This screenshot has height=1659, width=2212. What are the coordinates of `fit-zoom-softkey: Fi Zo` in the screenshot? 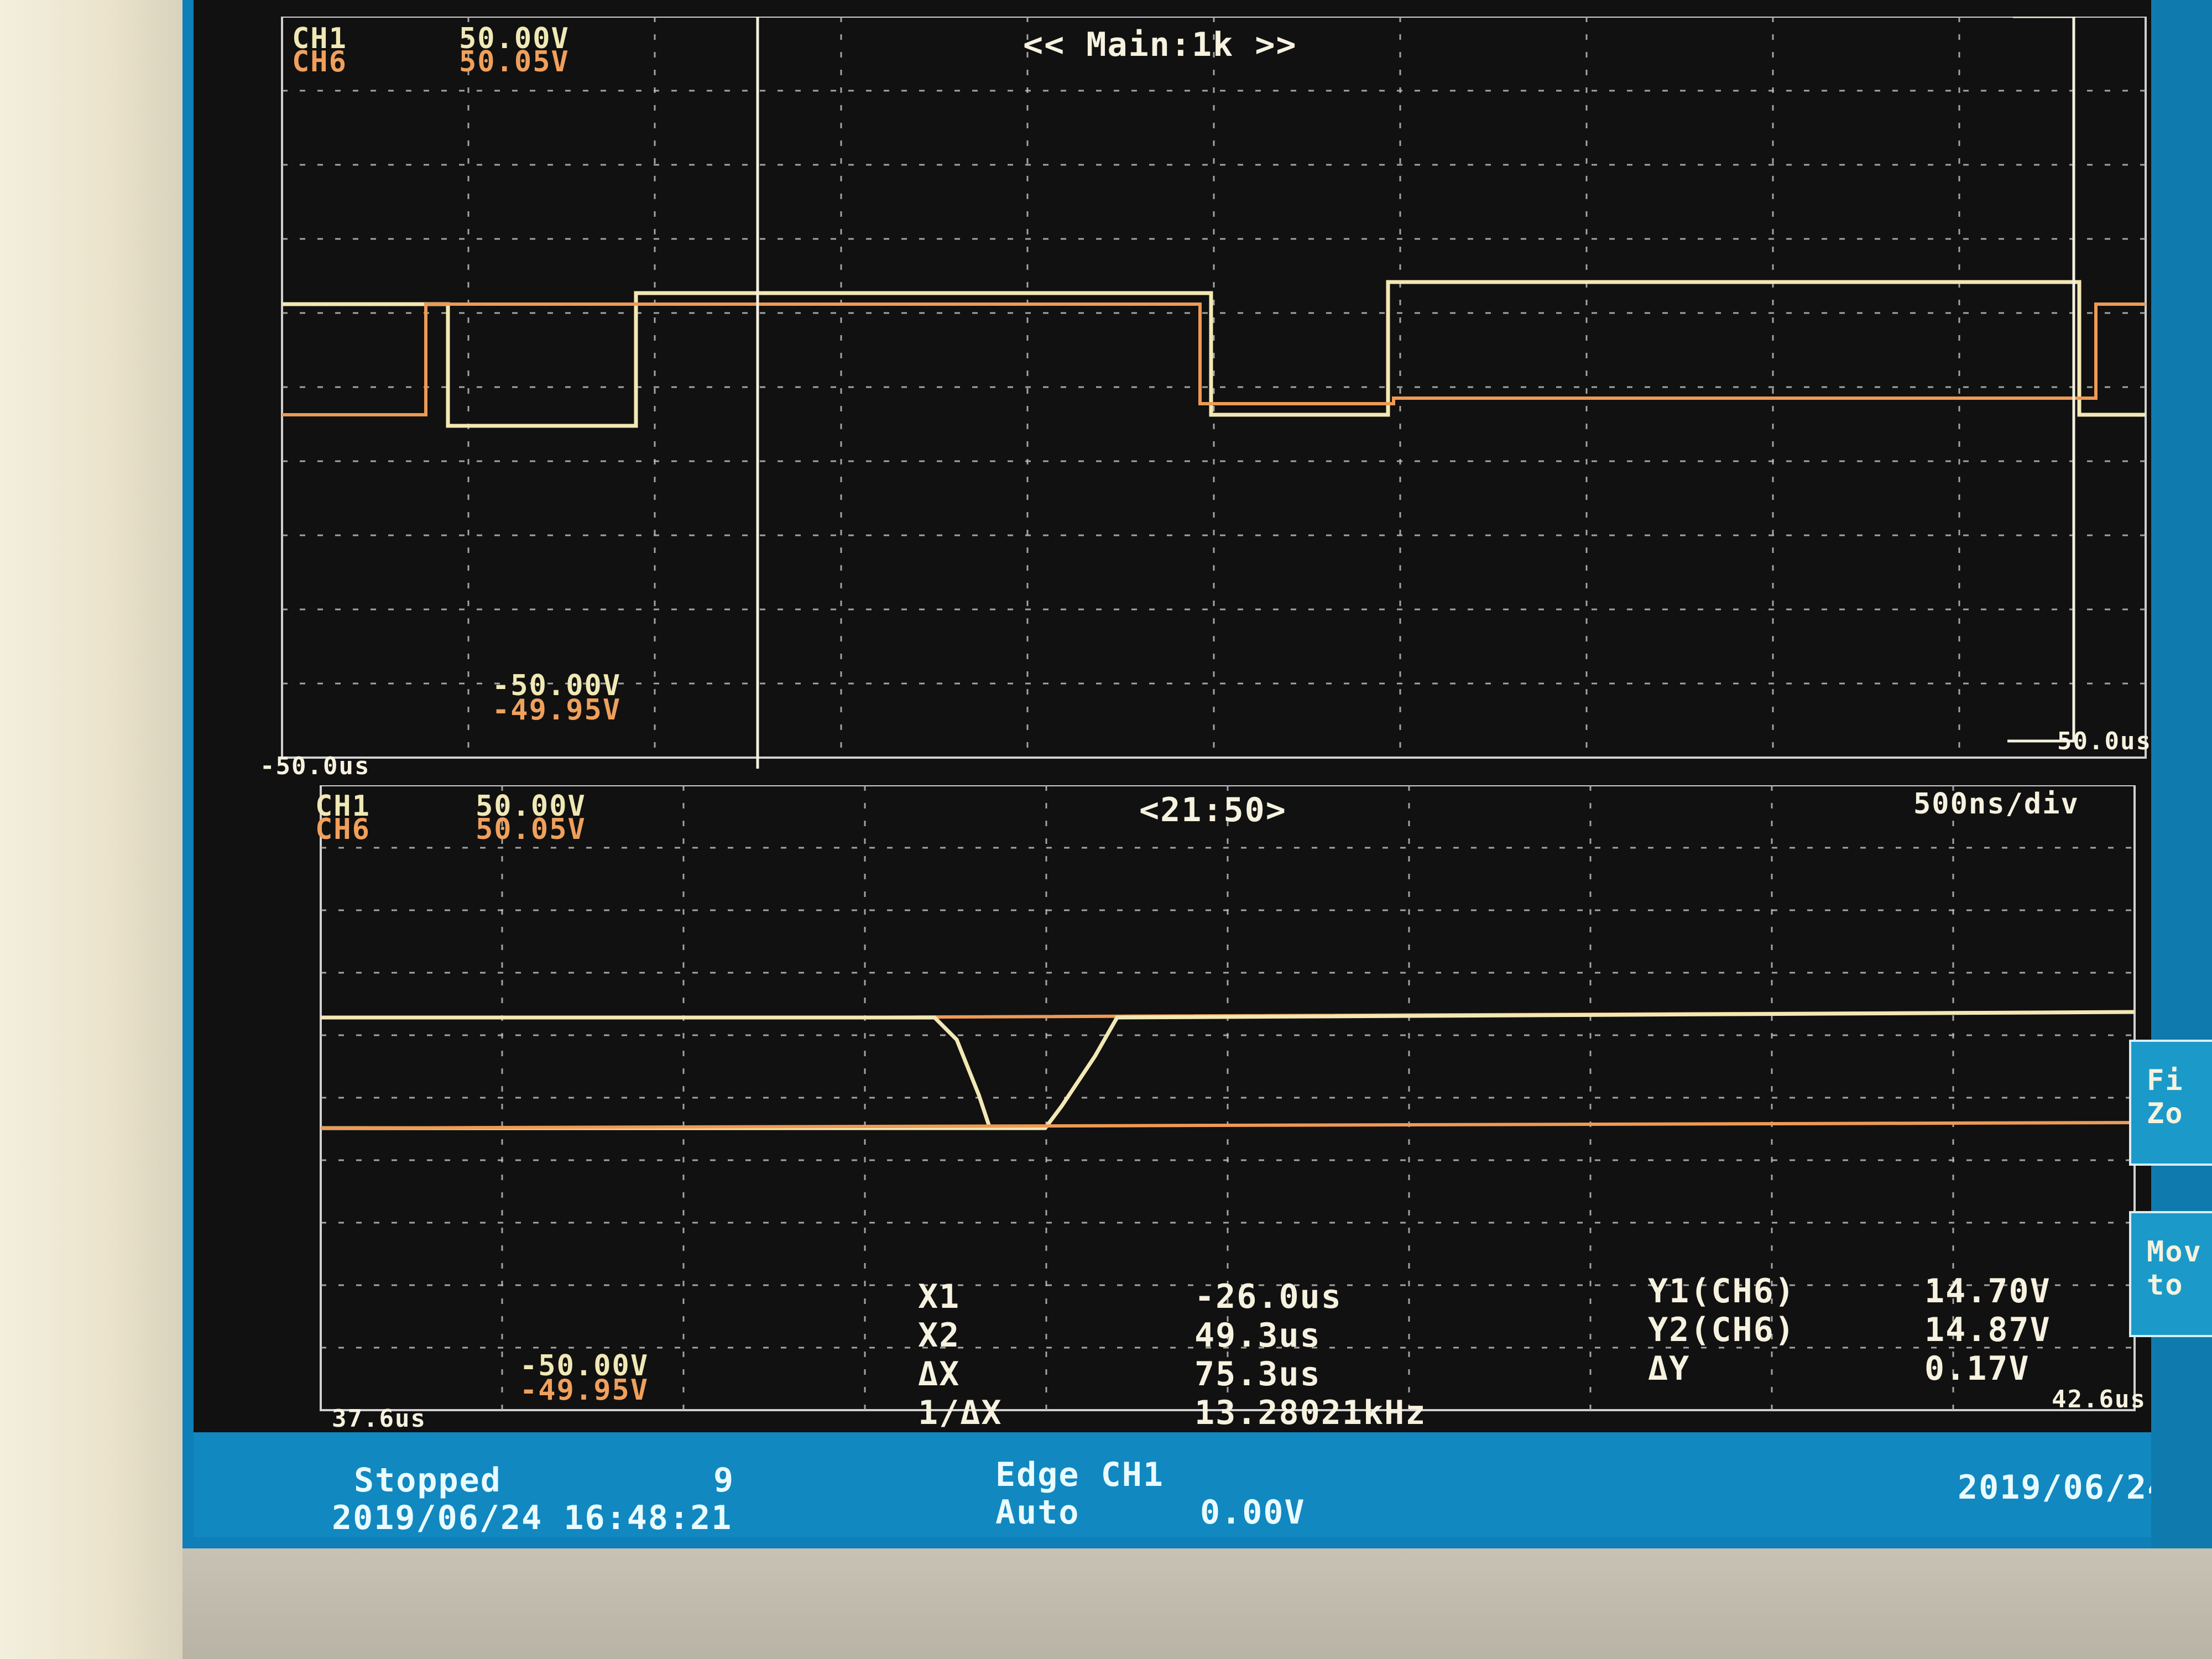 It's located at (2171, 1103).